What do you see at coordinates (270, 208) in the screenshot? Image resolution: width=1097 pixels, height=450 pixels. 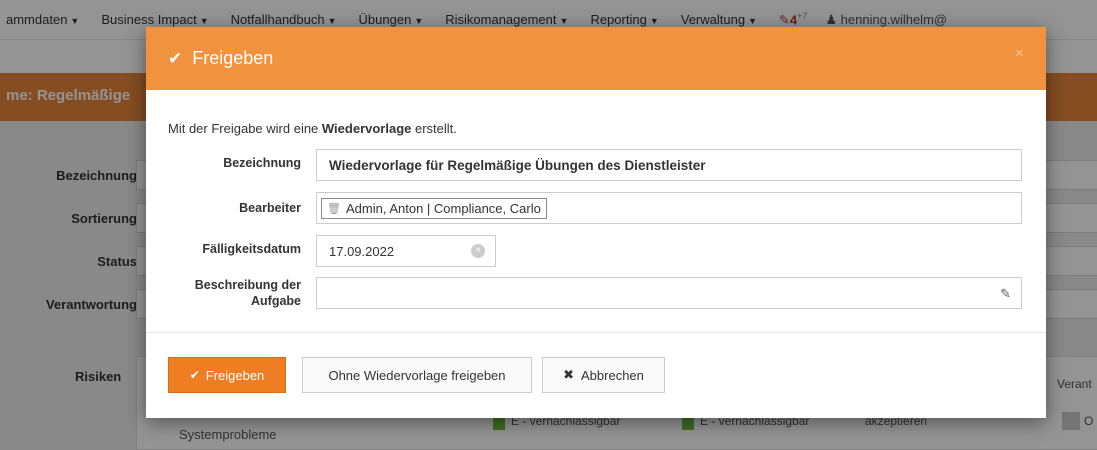 I see `bearbeiter-label: Bearbeiter` at bounding box center [270, 208].